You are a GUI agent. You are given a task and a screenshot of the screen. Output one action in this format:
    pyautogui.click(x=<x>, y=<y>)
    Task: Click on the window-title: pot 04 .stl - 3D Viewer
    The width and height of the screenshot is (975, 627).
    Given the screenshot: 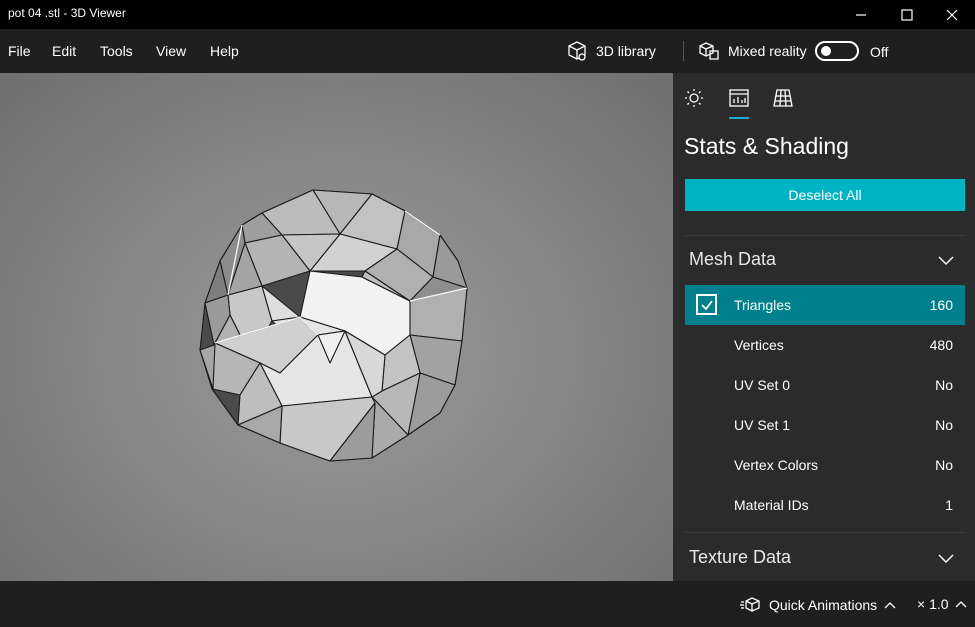 What is the action you would take?
    pyautogui.click(x=67, y=13)
    